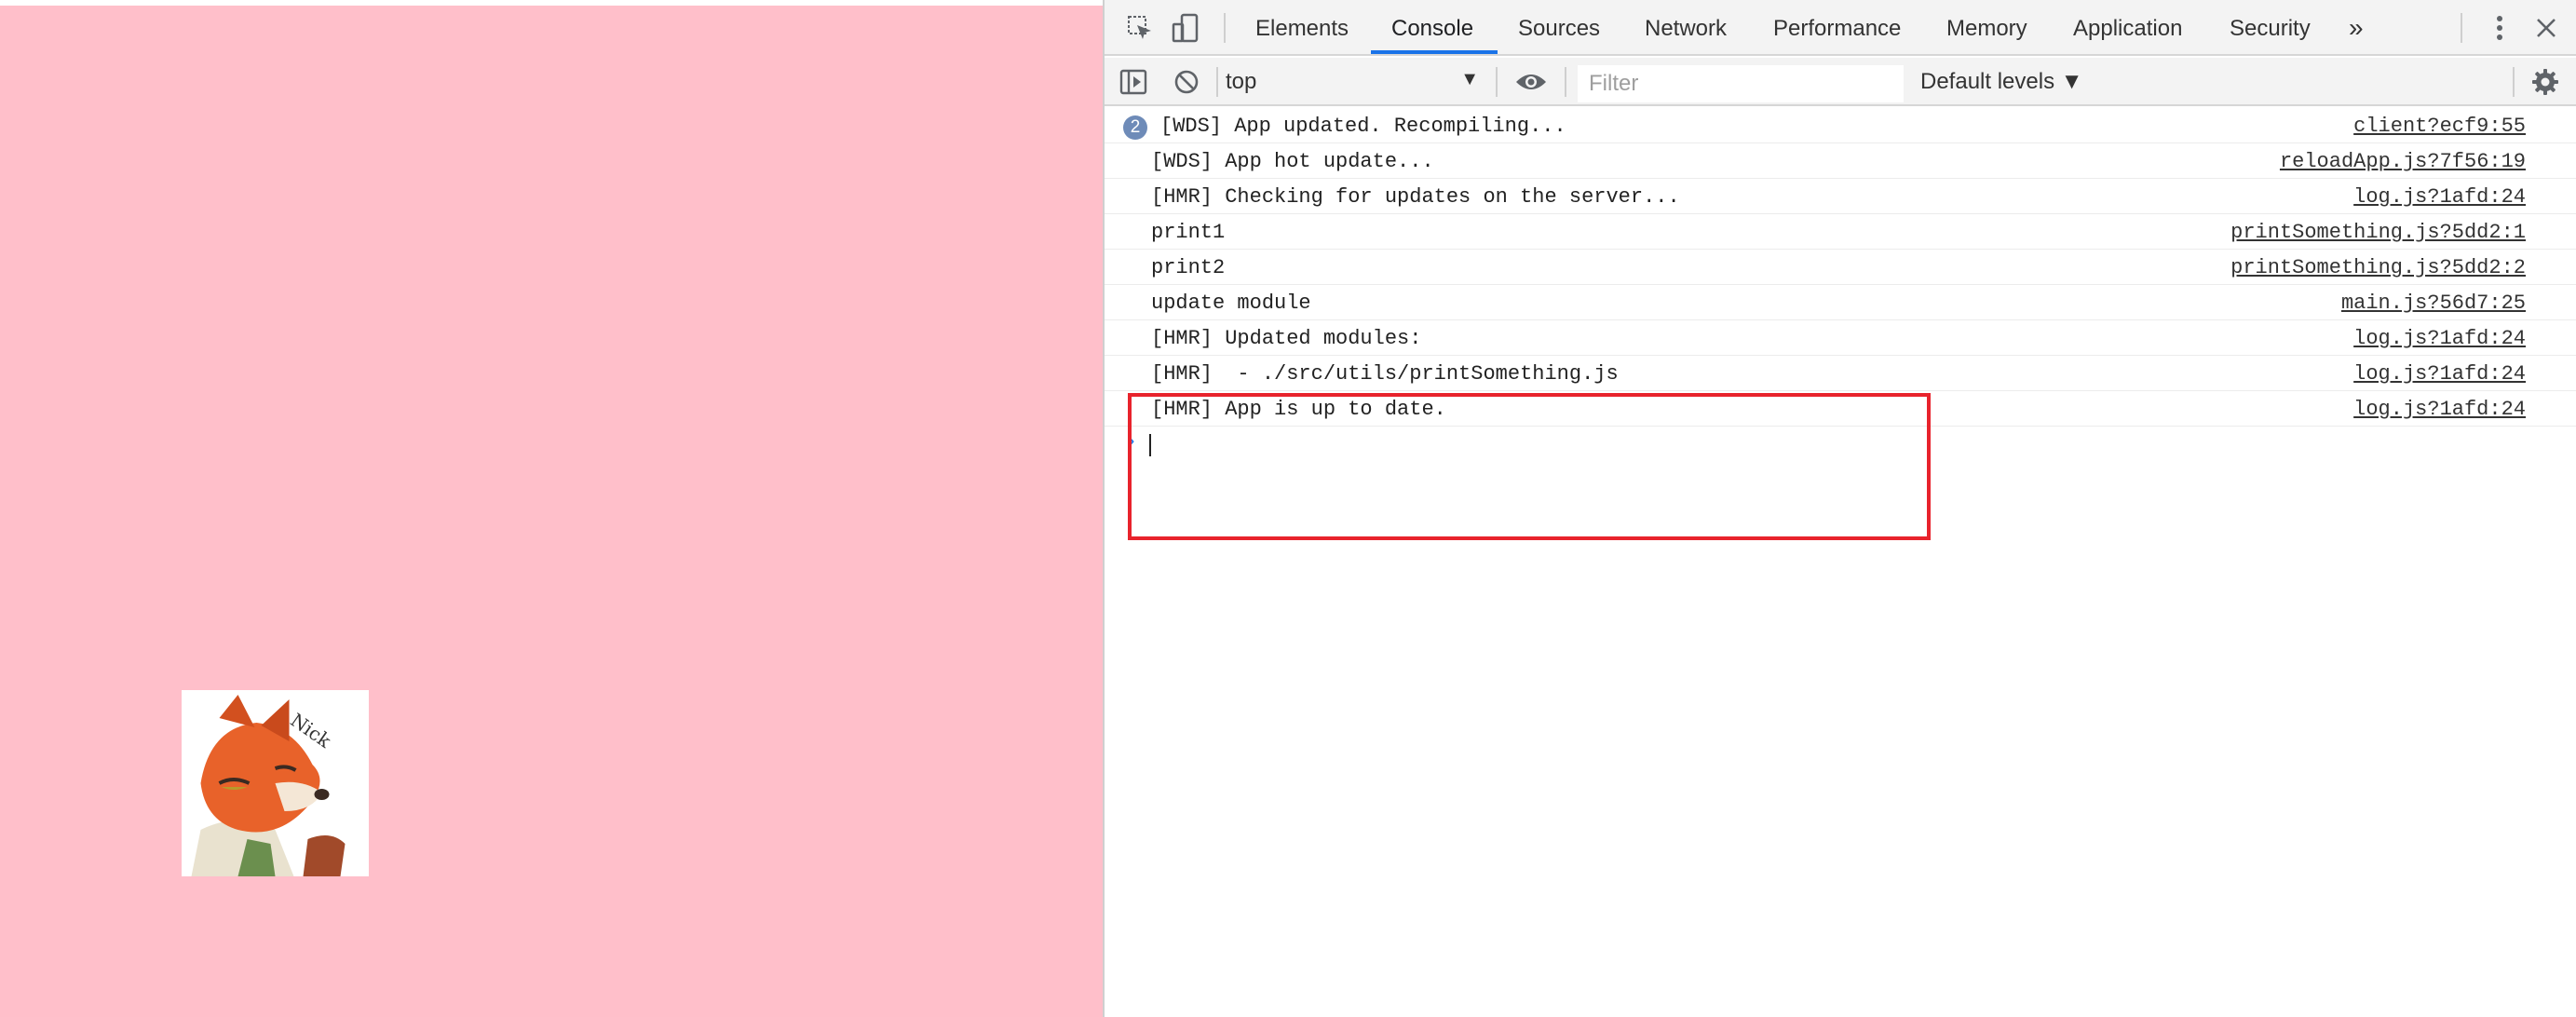 The height and width of the screenshot is (1017, 2576). I want to click on tab-elements: Elements, so click(1302, 27).